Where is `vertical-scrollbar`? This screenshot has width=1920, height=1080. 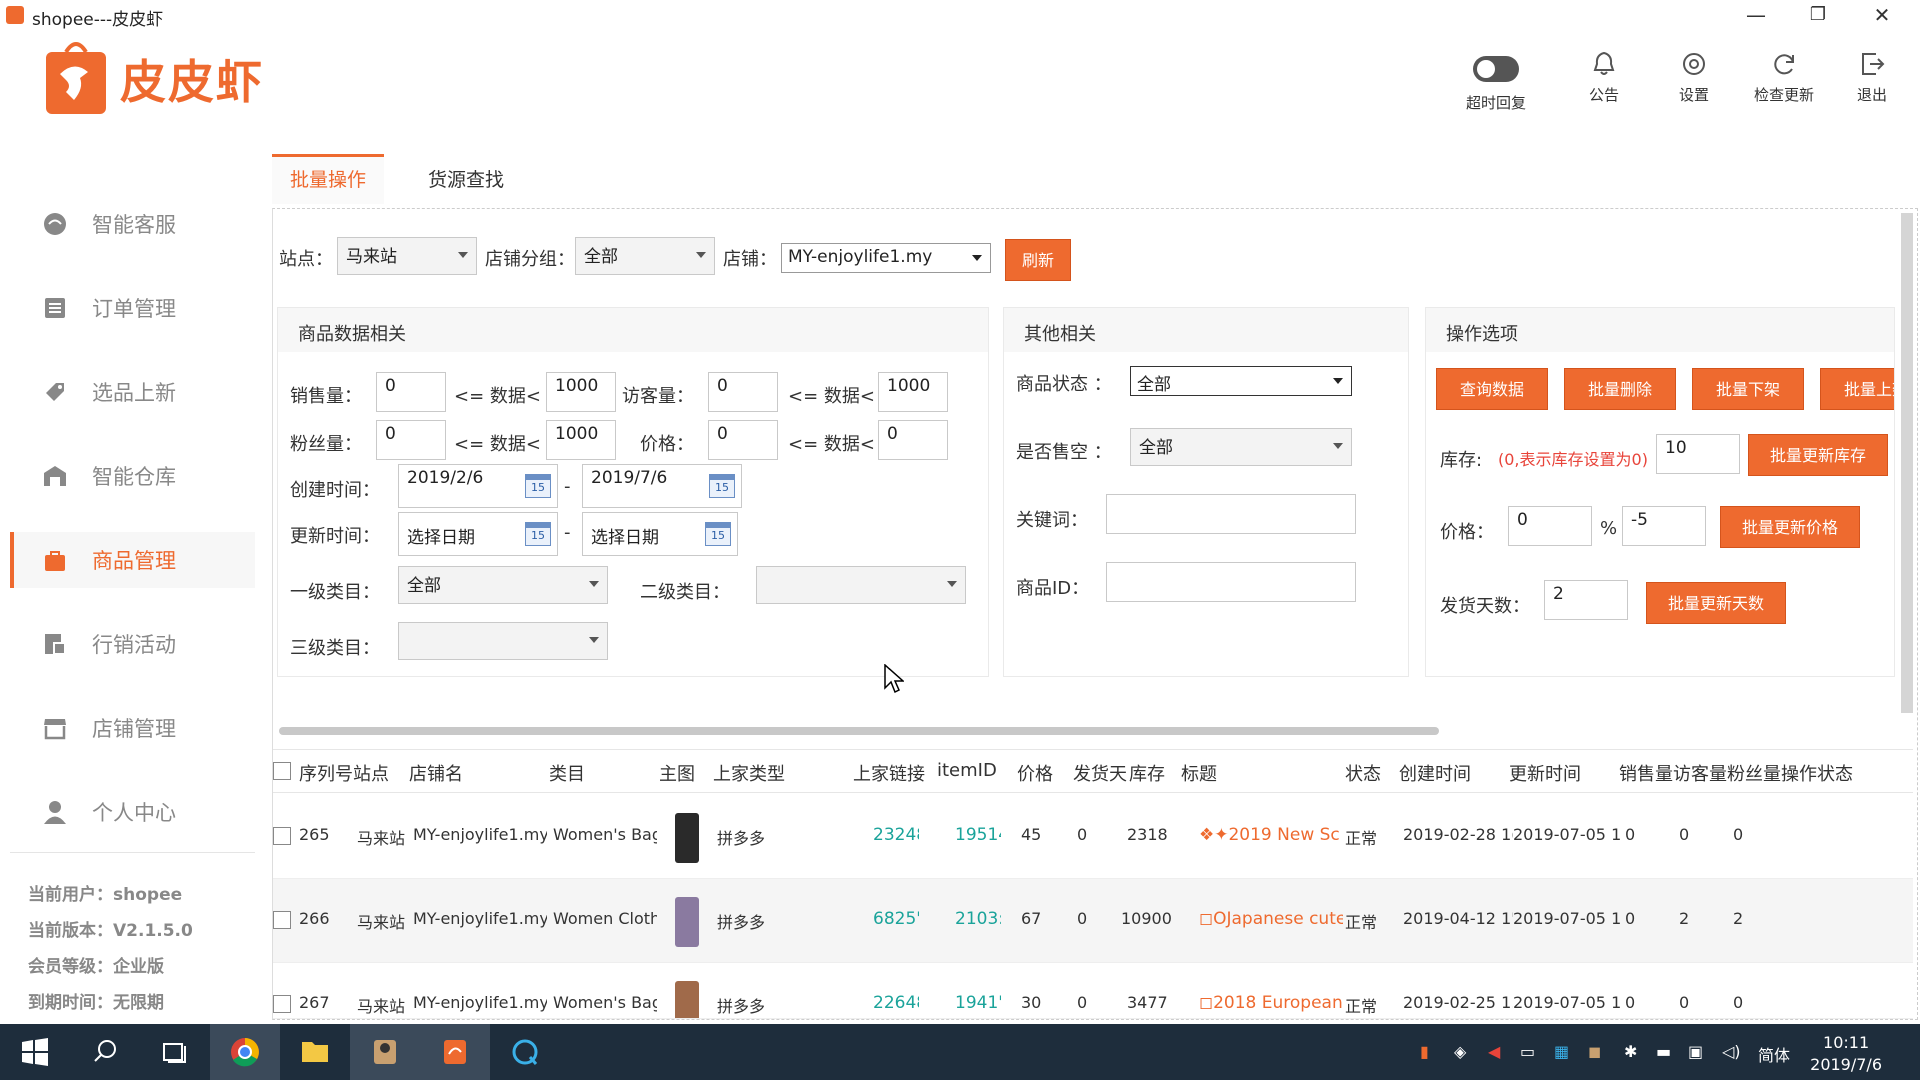 vertical-scrollbar is located at coordinates (1907, 463).